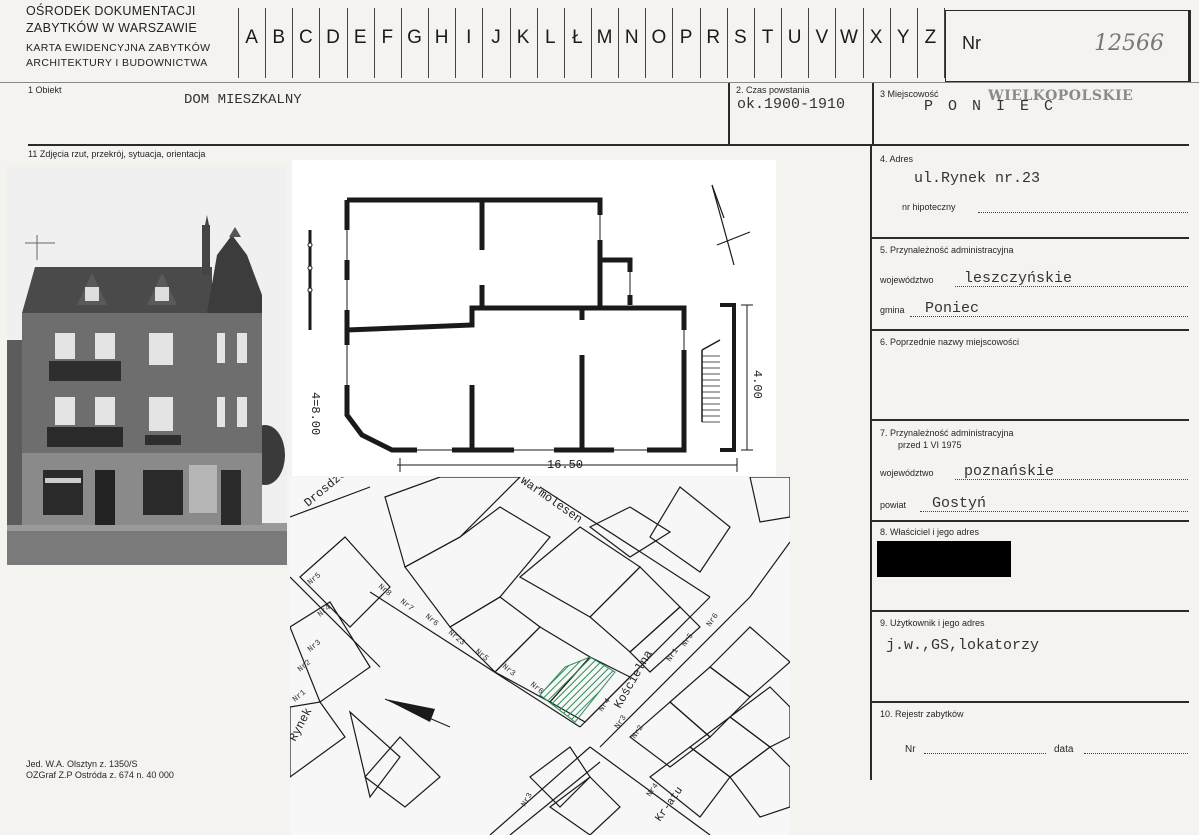  I want to click on field-8-label: 8. Właściciel i jego adres, so click(930, 532).